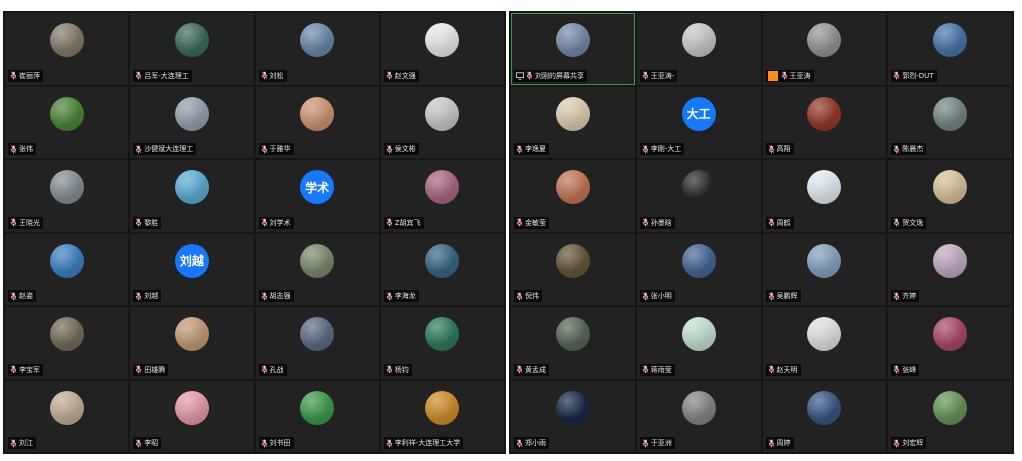  Describe the element at coordinates (824, 416) in the screenshot. I see `participant-tile: 周婷` at that location.